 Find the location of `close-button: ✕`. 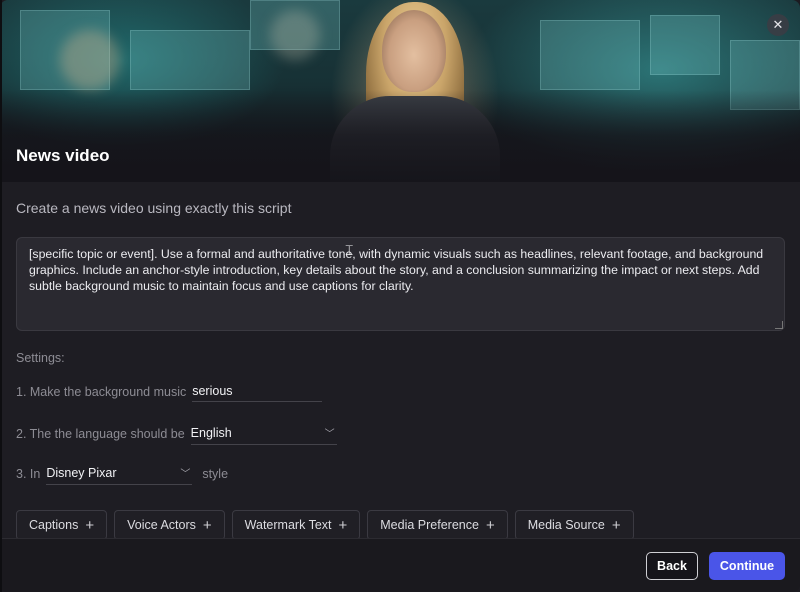

close-button: ✕ is located at coordinates (778, 25).